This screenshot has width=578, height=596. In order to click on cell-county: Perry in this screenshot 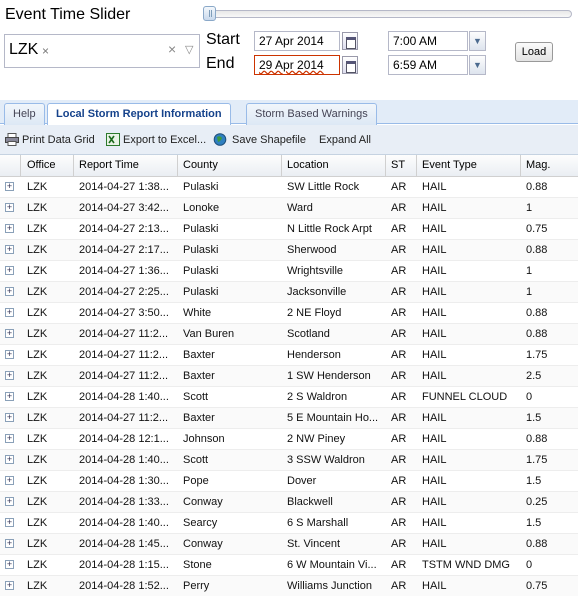, I will do `click(196, 586)`.